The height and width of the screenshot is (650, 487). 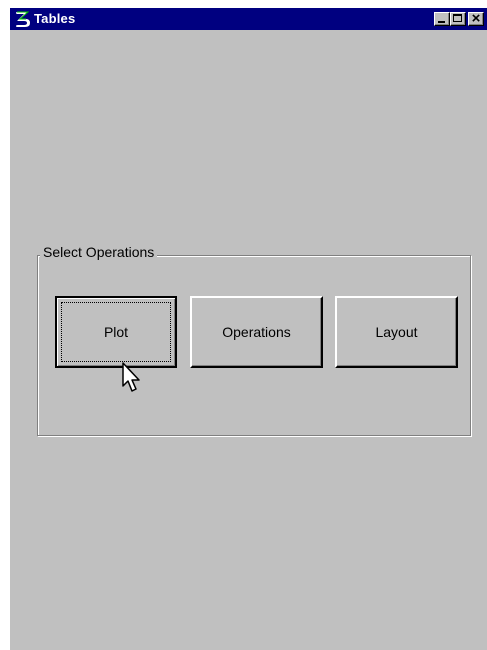 I want to click on app-logo-icon, so click(x=23, y=19).